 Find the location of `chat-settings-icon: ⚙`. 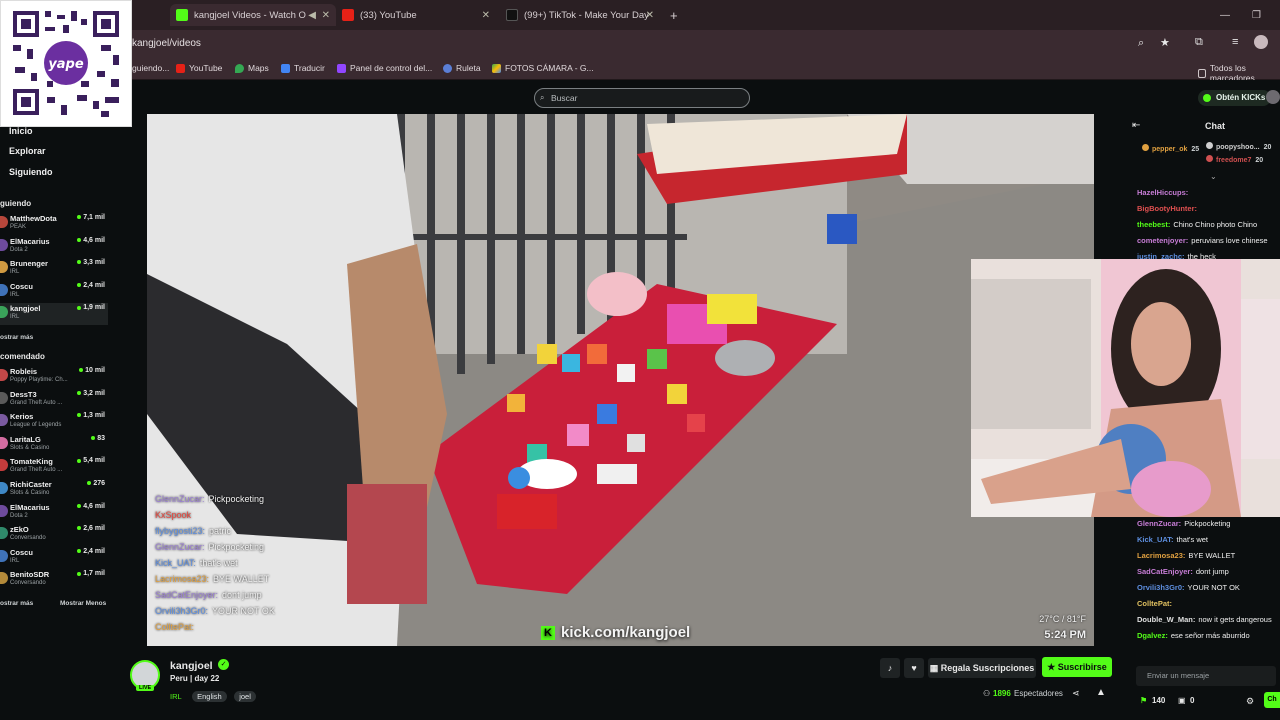

chat-settings-icon: ⚙ is located at coordinates (1250, 701).